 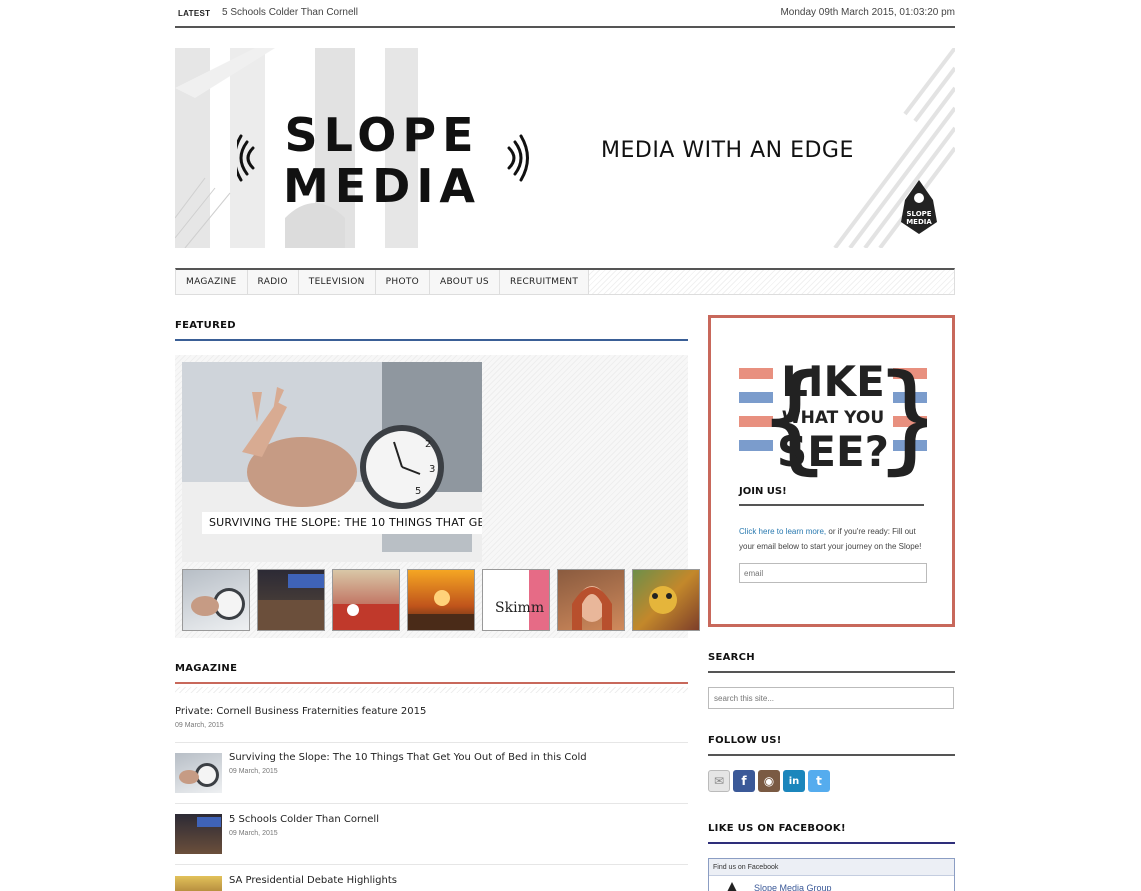 What do you see at coordinates (465, 282) in the screenshot?
I see `nav-item-about-us: ABOUT US` at bounding box center [465, 282].